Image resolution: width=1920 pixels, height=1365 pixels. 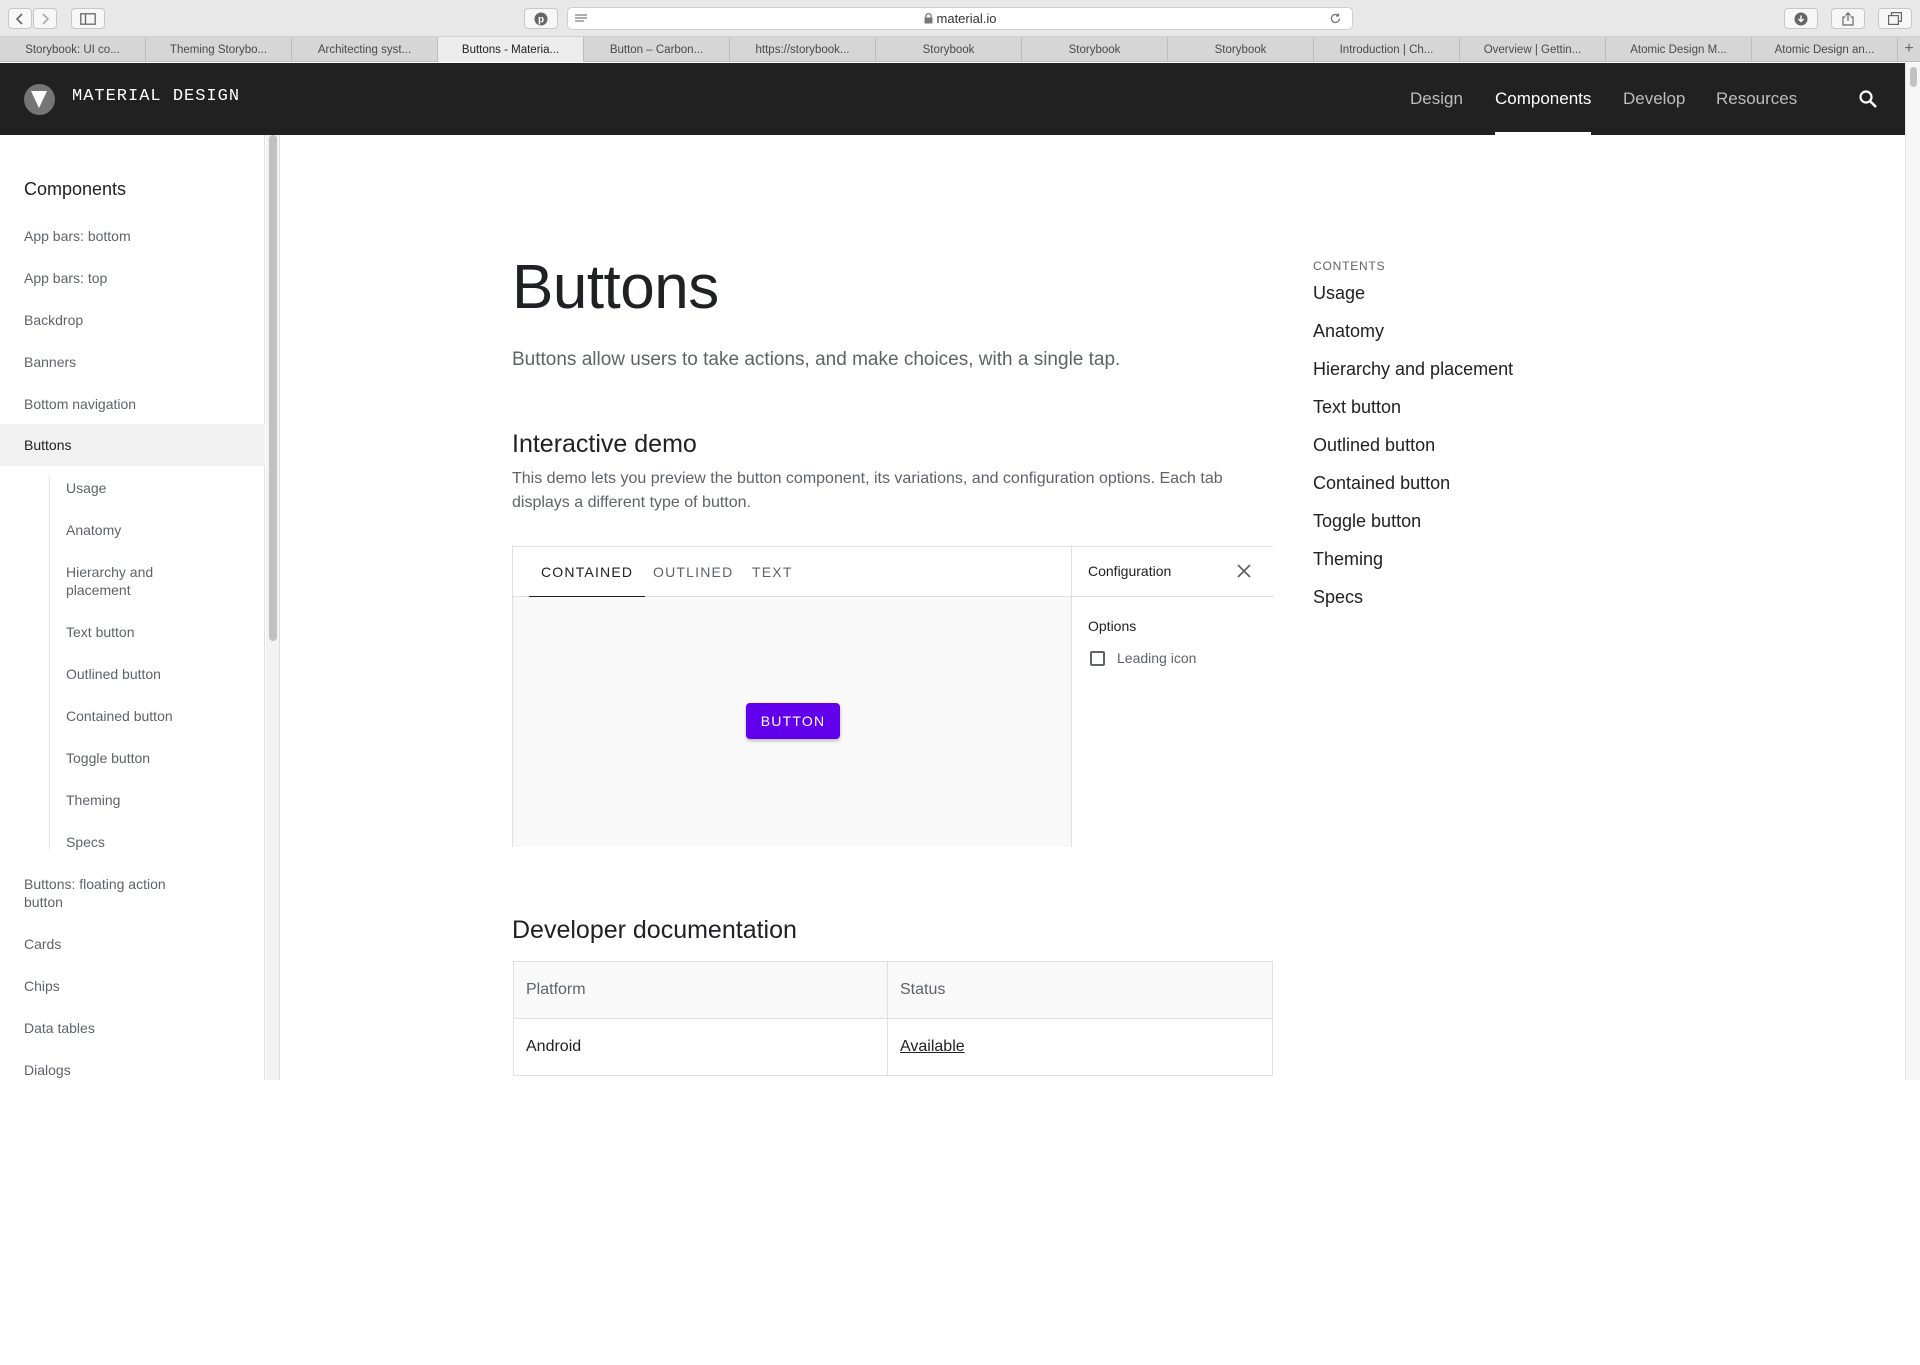 What do you see at coordinates (1381, 483) in the screenshot?
I see `toc-link: Contained button` at bounding box center [1381, 483].